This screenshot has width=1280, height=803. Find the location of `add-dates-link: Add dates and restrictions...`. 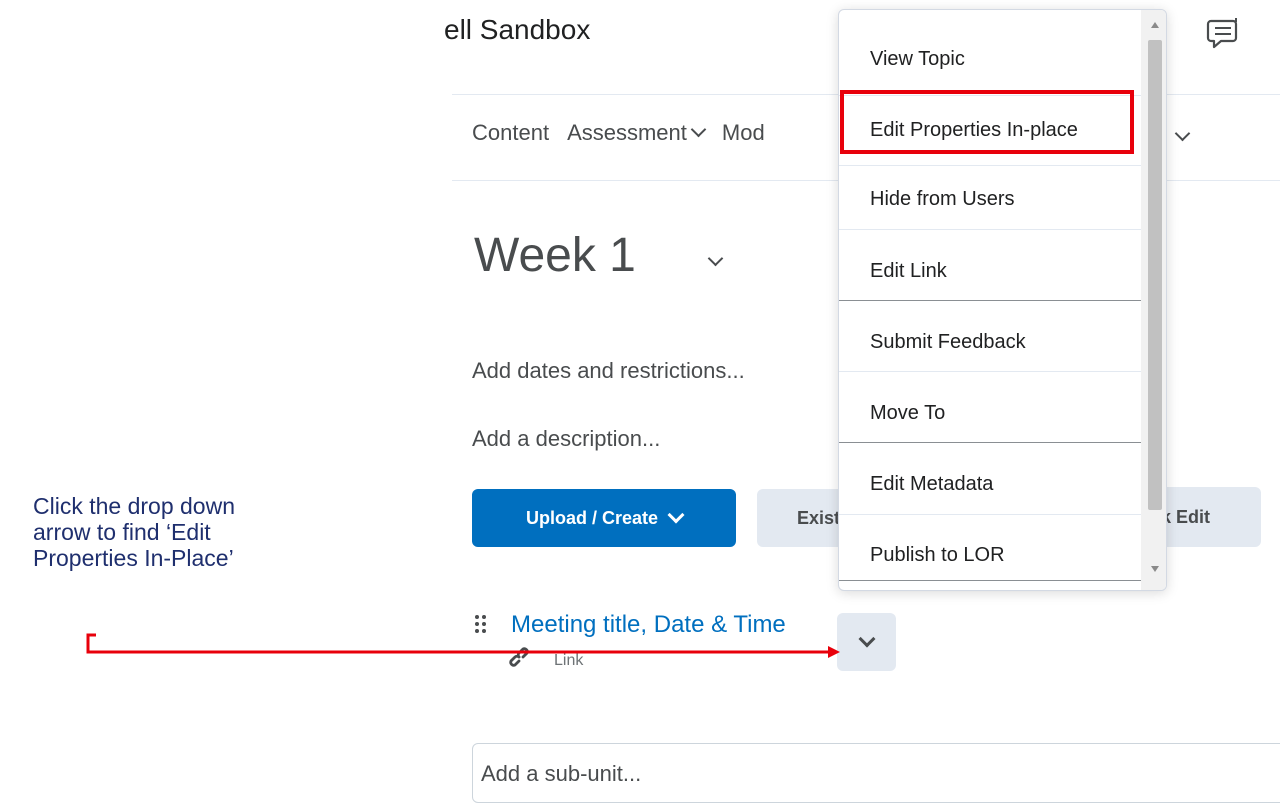

add-dates-link: Add dates and restrictions... is located at coordinates (608, 371).